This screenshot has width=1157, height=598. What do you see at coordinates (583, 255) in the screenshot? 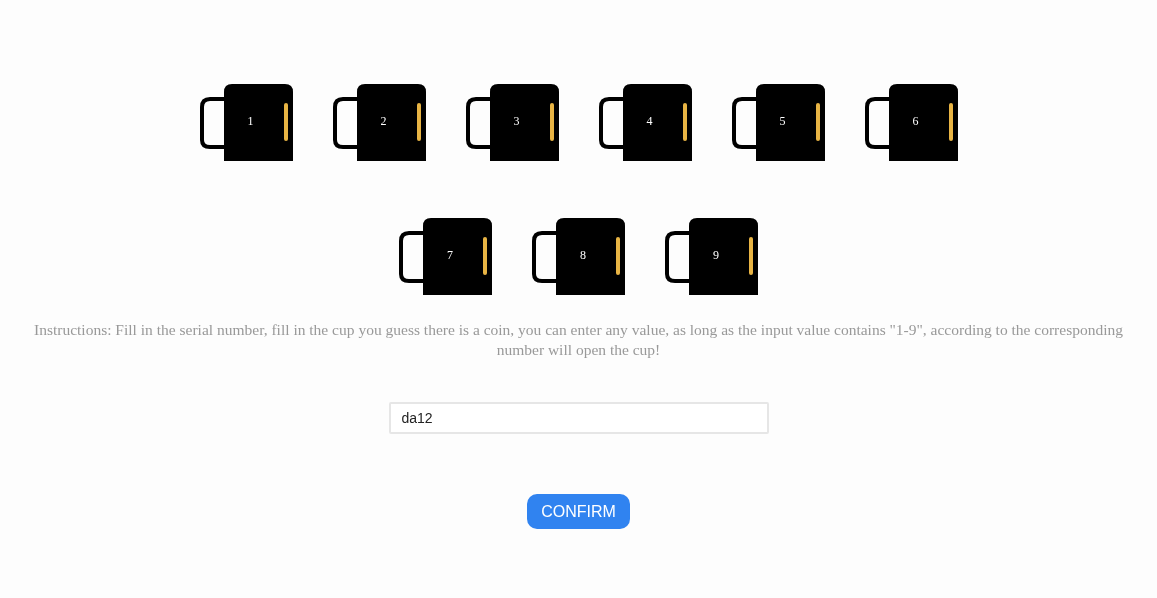
I see `cup-number: 8` at bounding box center [583, 255].